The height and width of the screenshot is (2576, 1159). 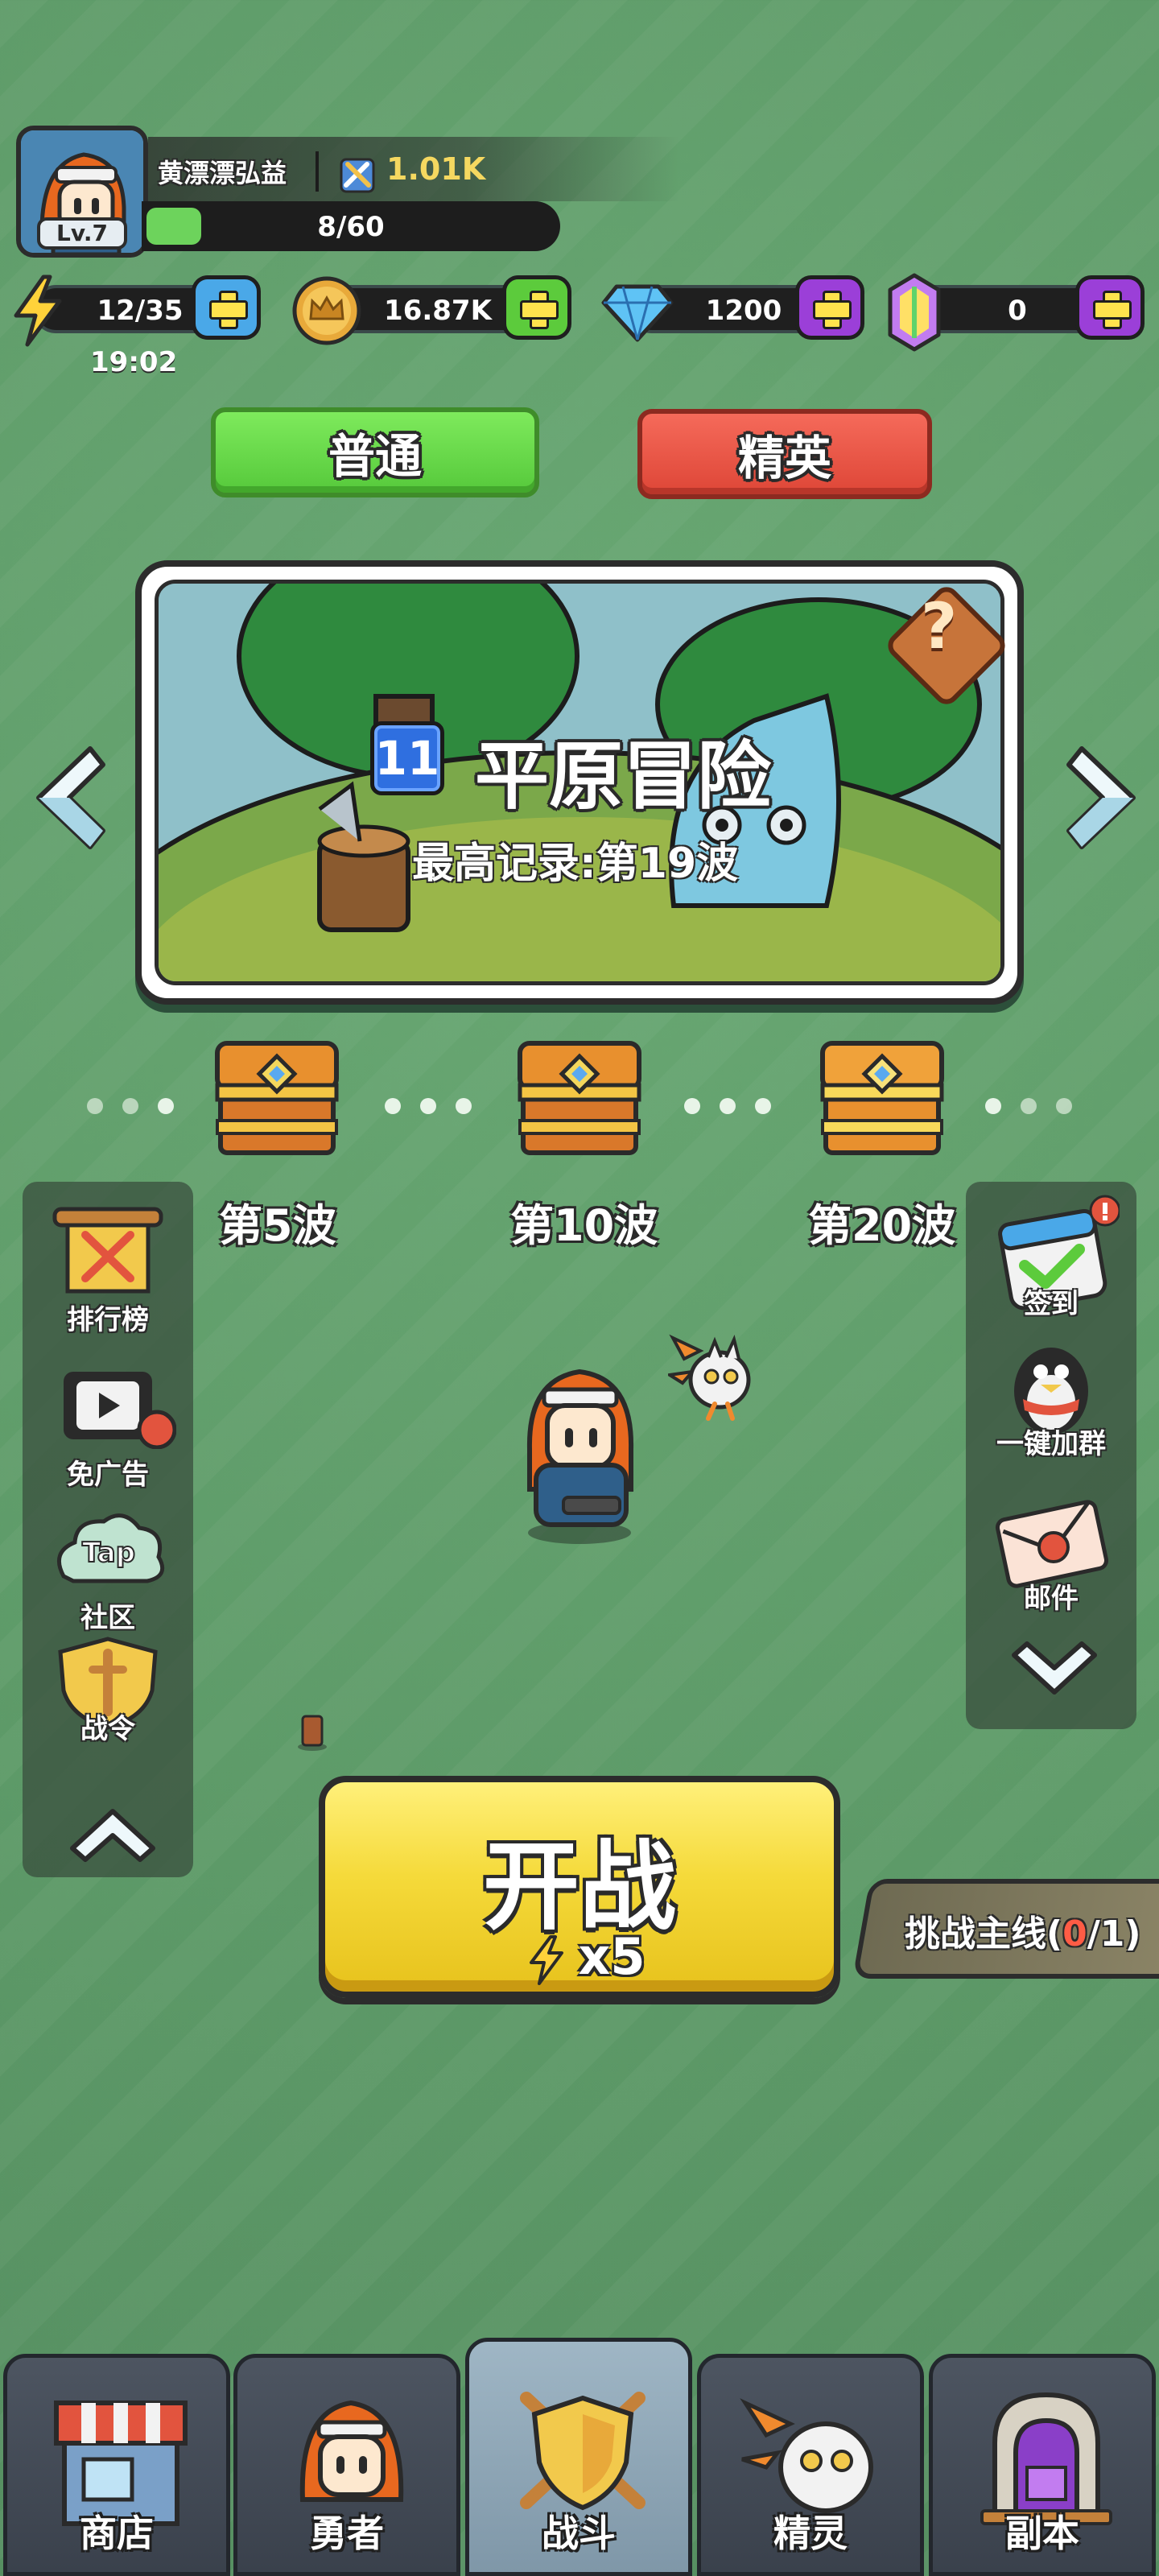 I want to click on player-level: Lv.7, so click(x=82, y=233).